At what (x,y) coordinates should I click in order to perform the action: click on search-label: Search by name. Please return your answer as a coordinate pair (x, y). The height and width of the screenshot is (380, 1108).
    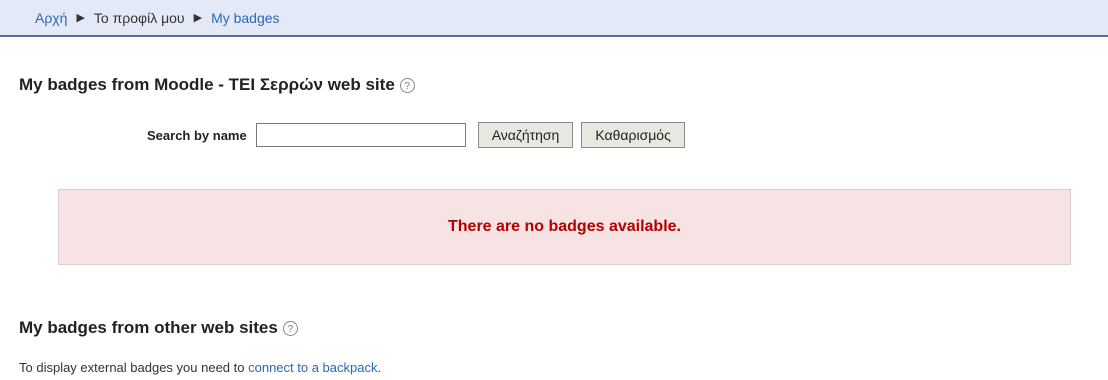
    Looking at the image, I should click on (197, 135).